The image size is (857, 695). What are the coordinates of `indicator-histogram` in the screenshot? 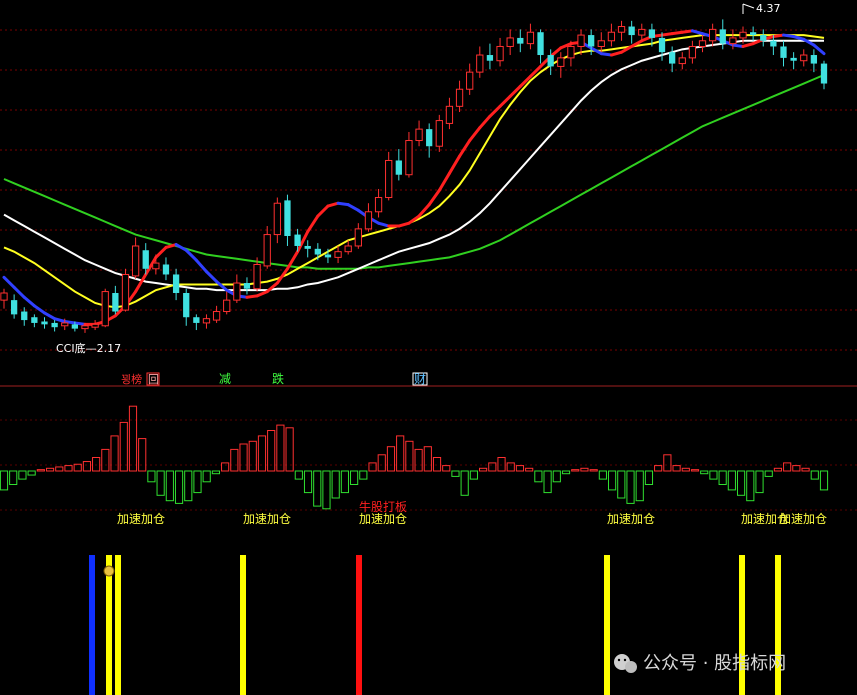 It's located at (414, 457).